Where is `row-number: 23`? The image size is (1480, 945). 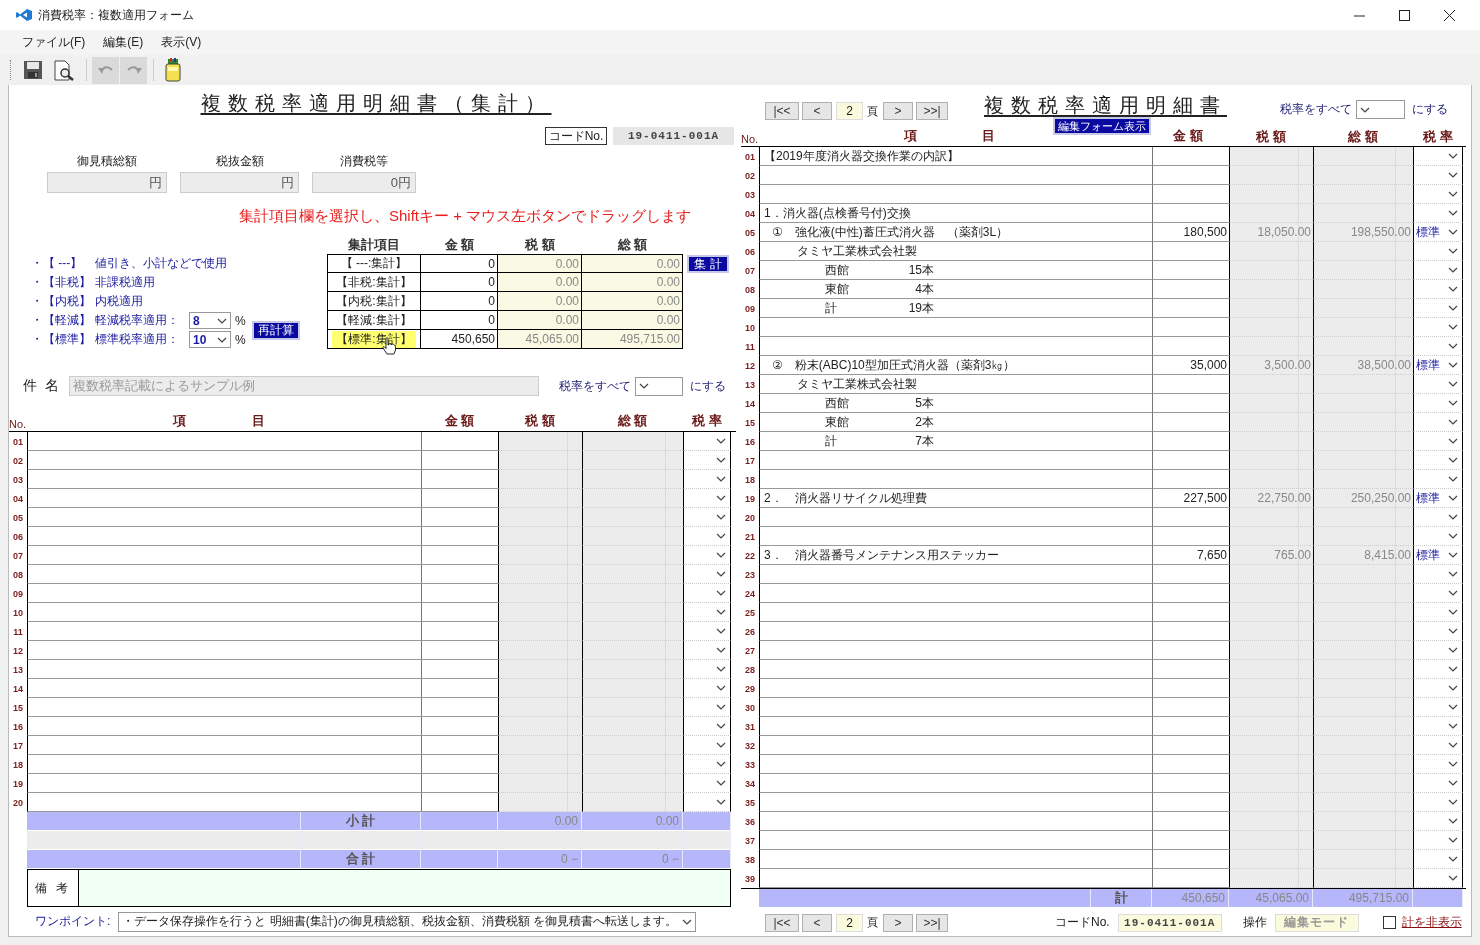
row-number: 23 is located at coordinates (750, 575).